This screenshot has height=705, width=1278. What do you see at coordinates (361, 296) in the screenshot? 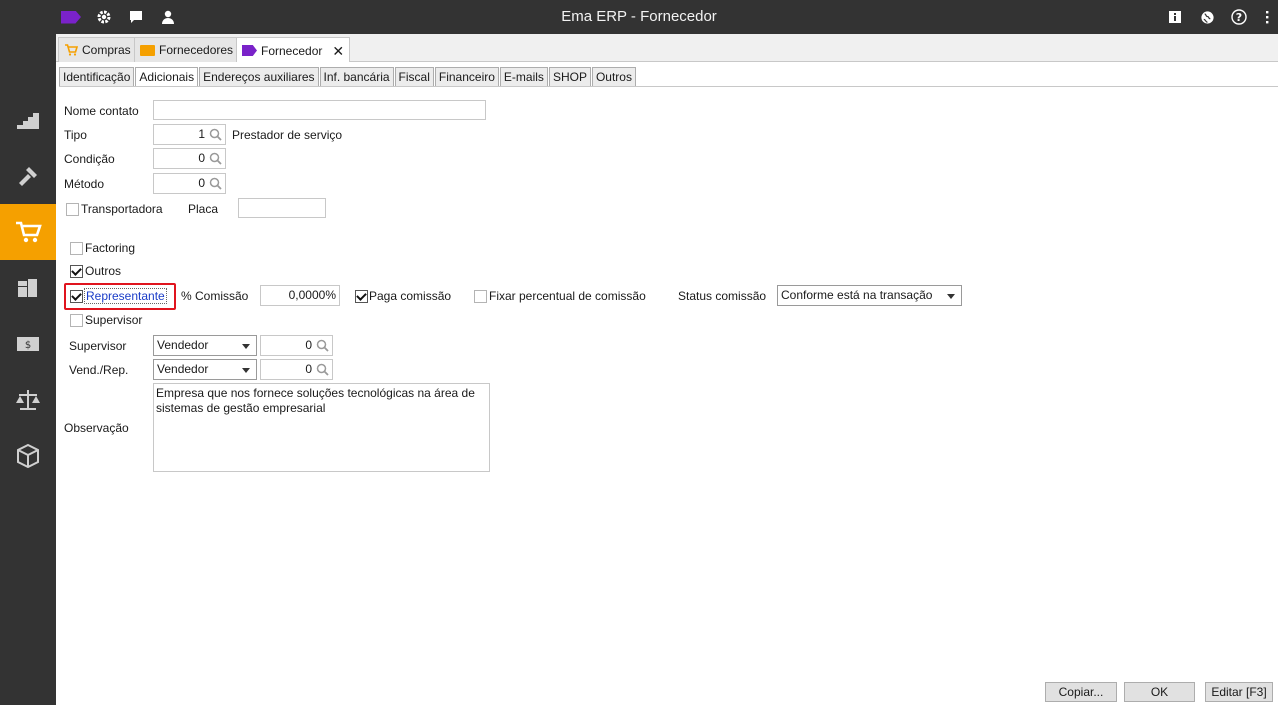
I see `paga-comissao-checkbox` at bounding box center [361, 296].